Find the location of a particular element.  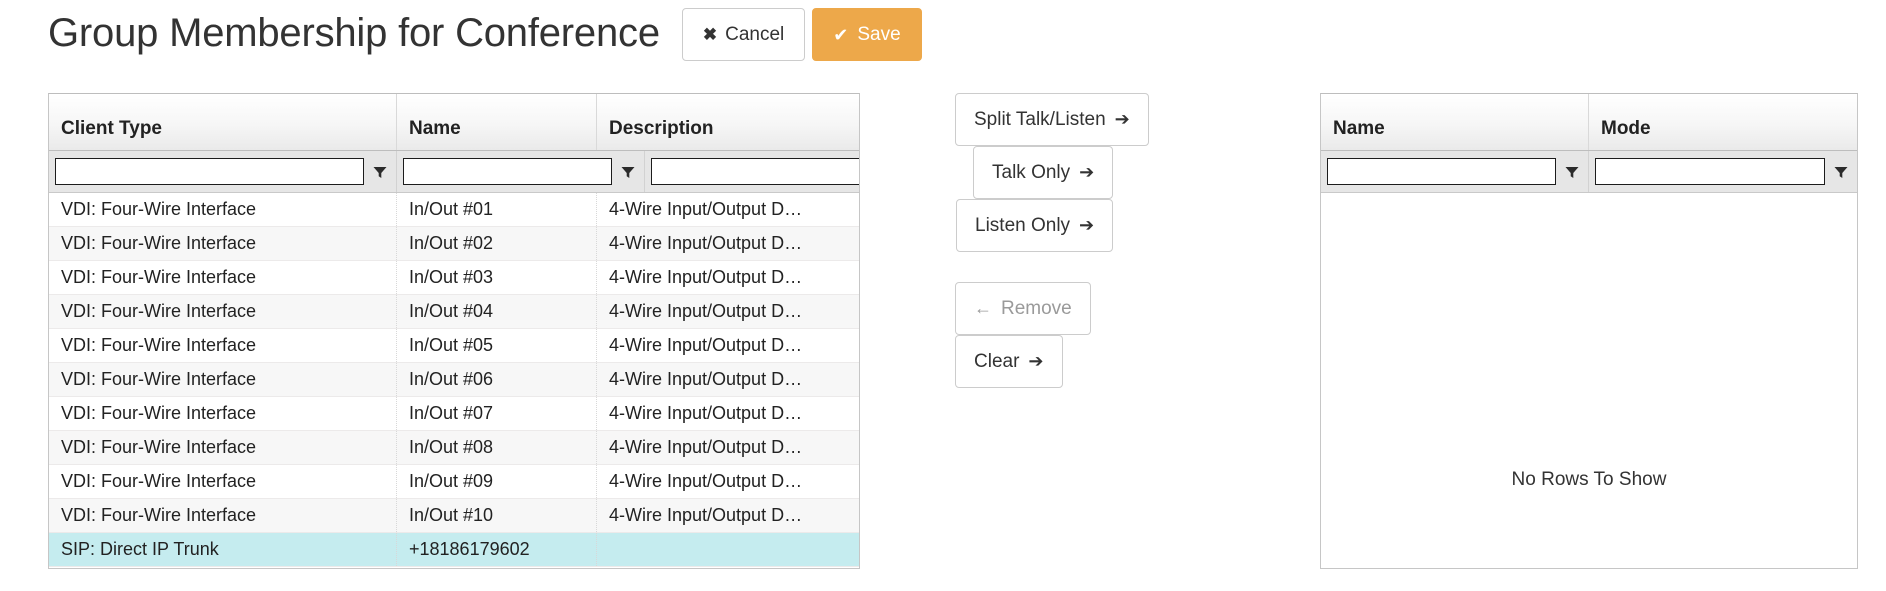

available-grid-filter-row is located at coordinates (454, 172).